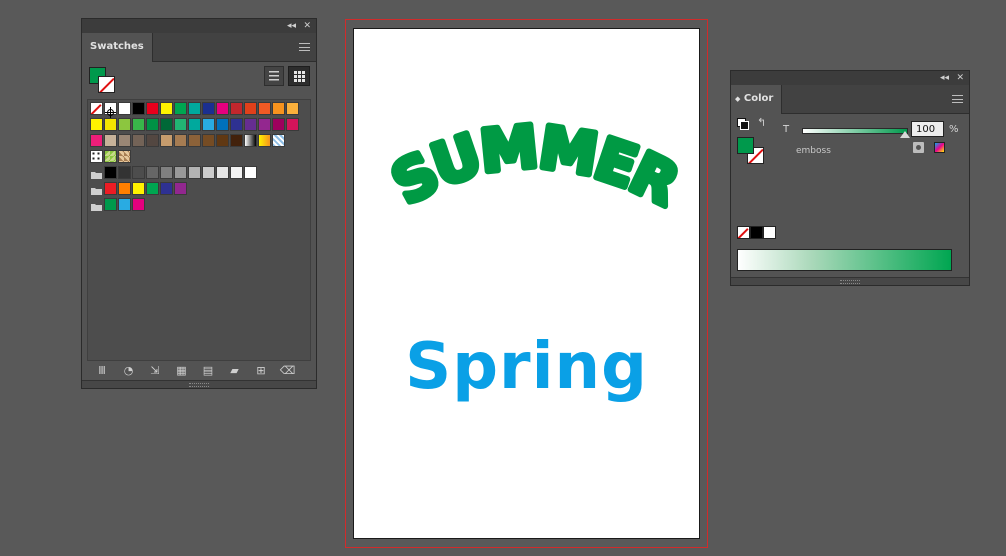  What do you see at coordinates (299, 76) in the screenshot?
I see `grid-view-button` at bounding box center [299, 76].